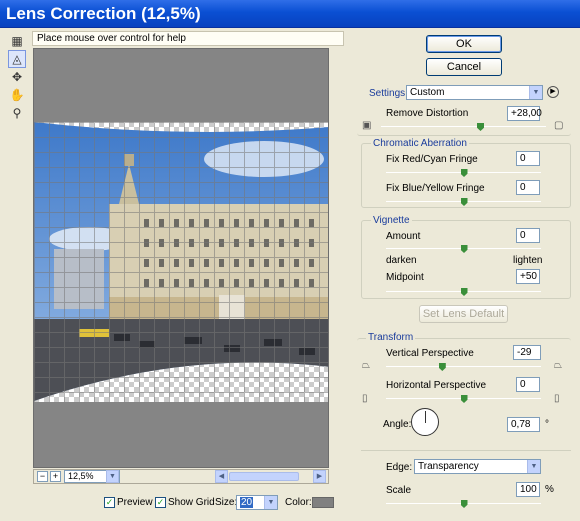  What do you see at coordinates (401, 260) in the screenshot?
I see `darken-label: darken` at bounding box center [401, 260].